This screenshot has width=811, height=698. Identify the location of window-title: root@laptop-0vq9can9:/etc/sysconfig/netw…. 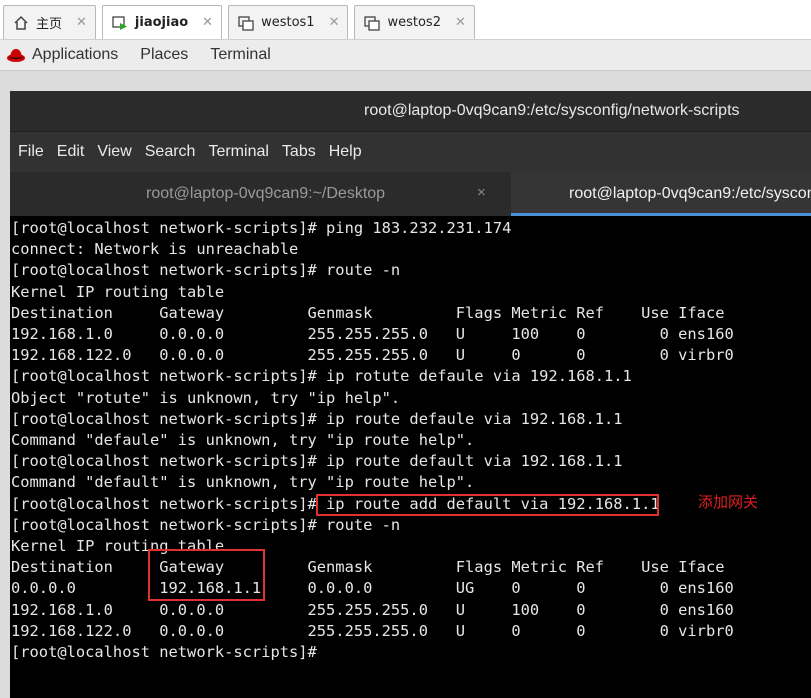
(410, 111).